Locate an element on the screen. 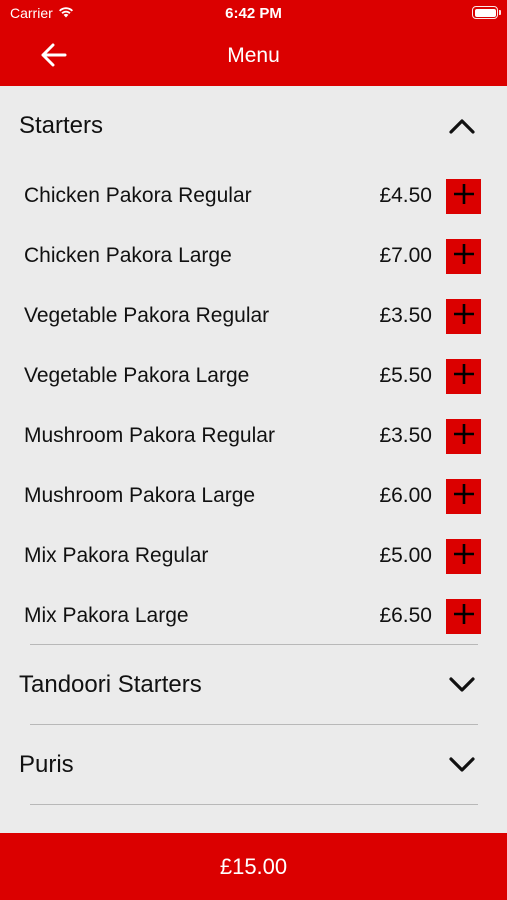 The height and width of the screenshot is (900, 507). menu-item: Chicken Pakora Regular £4.50 is located at coordinates (253, 196).